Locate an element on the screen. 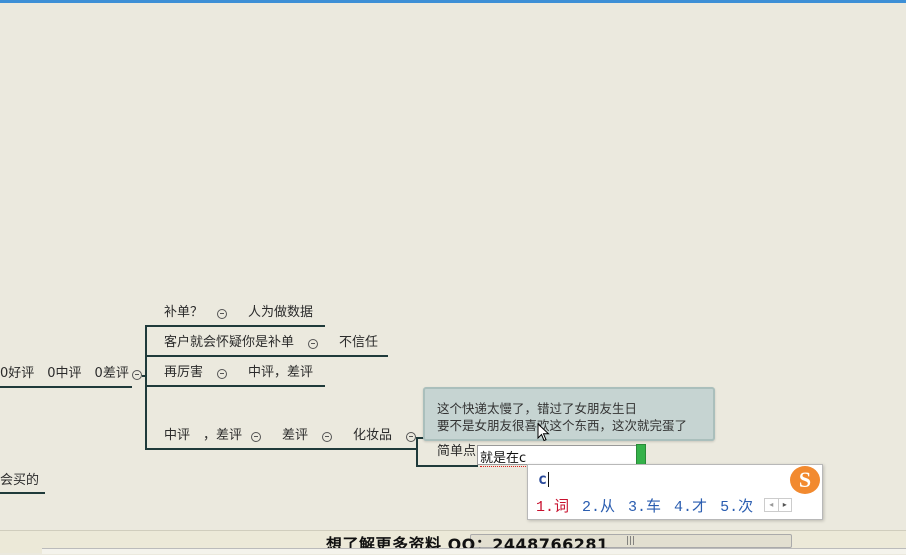 The image size is (906, 555). branch-zhongping-label: 中评 ，差评 is located at coordinates (203, 436).